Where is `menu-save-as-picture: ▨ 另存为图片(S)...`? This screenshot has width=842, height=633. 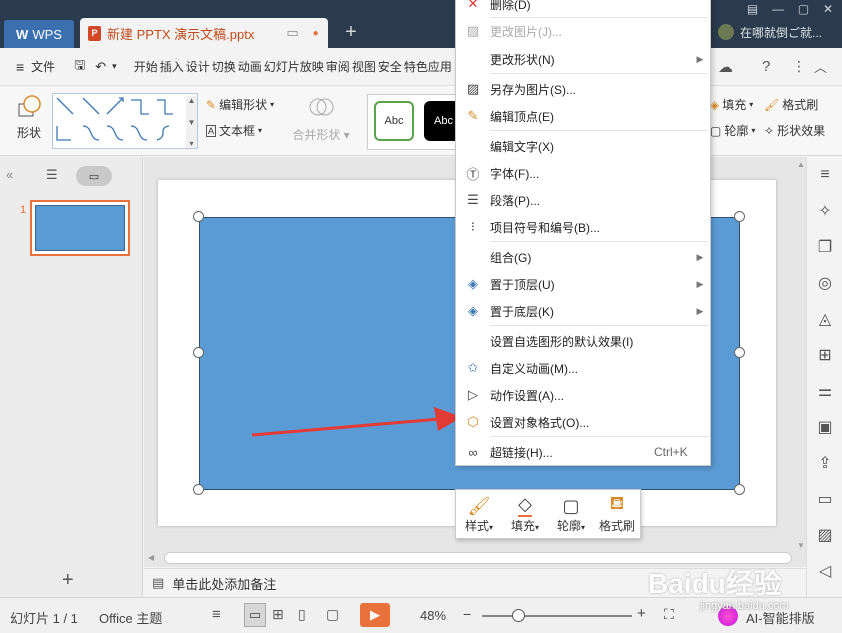
menu-save-as-picture: ▨ 另存为图片(S)... is located at coordinates (583, 89).